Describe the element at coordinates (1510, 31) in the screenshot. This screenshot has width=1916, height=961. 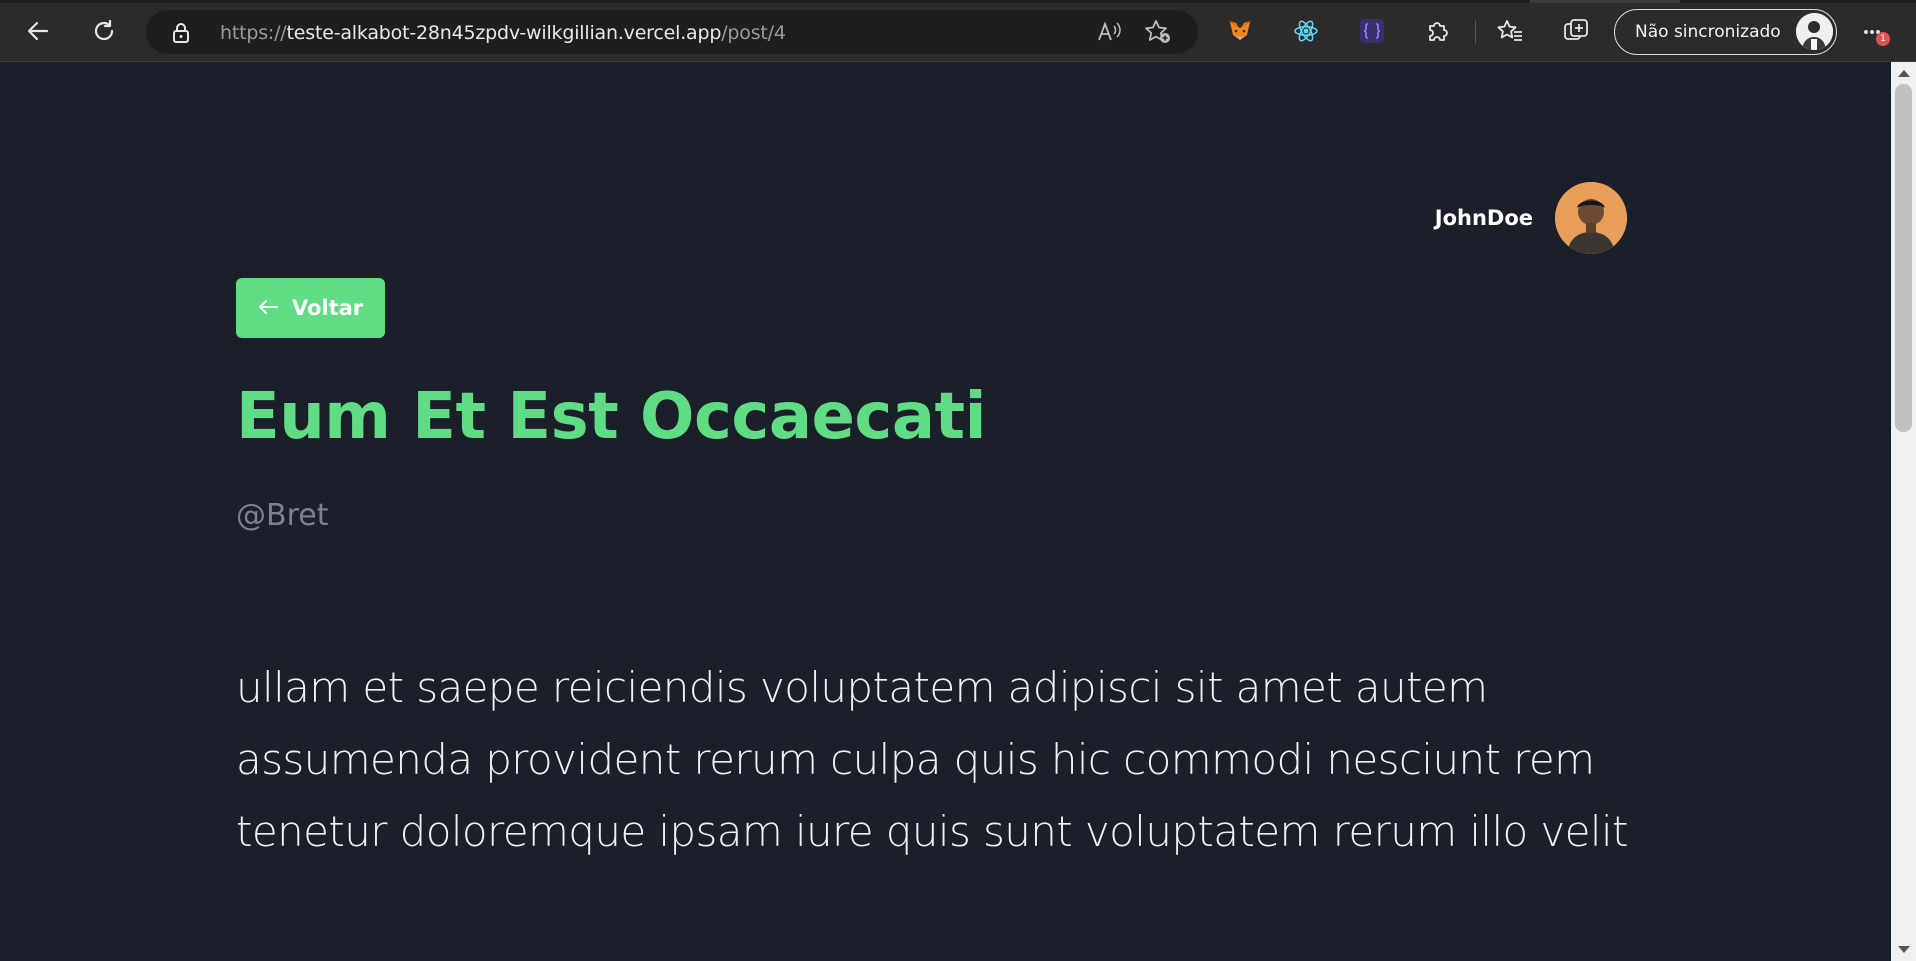
I see `favorites-icon` at that location.